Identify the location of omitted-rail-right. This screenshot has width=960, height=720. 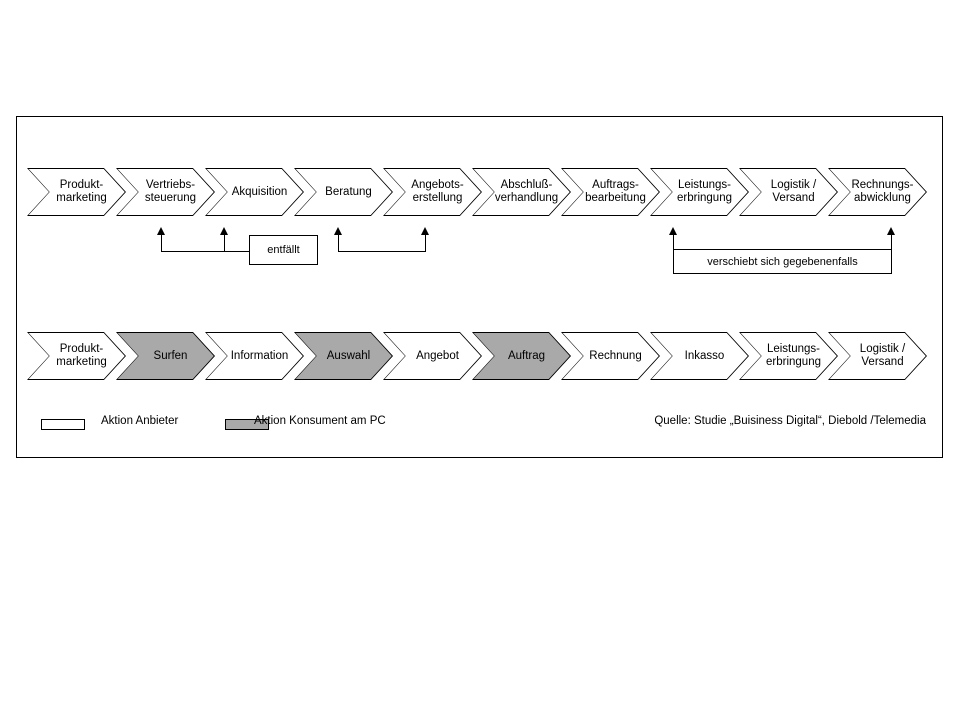
(382, 251).